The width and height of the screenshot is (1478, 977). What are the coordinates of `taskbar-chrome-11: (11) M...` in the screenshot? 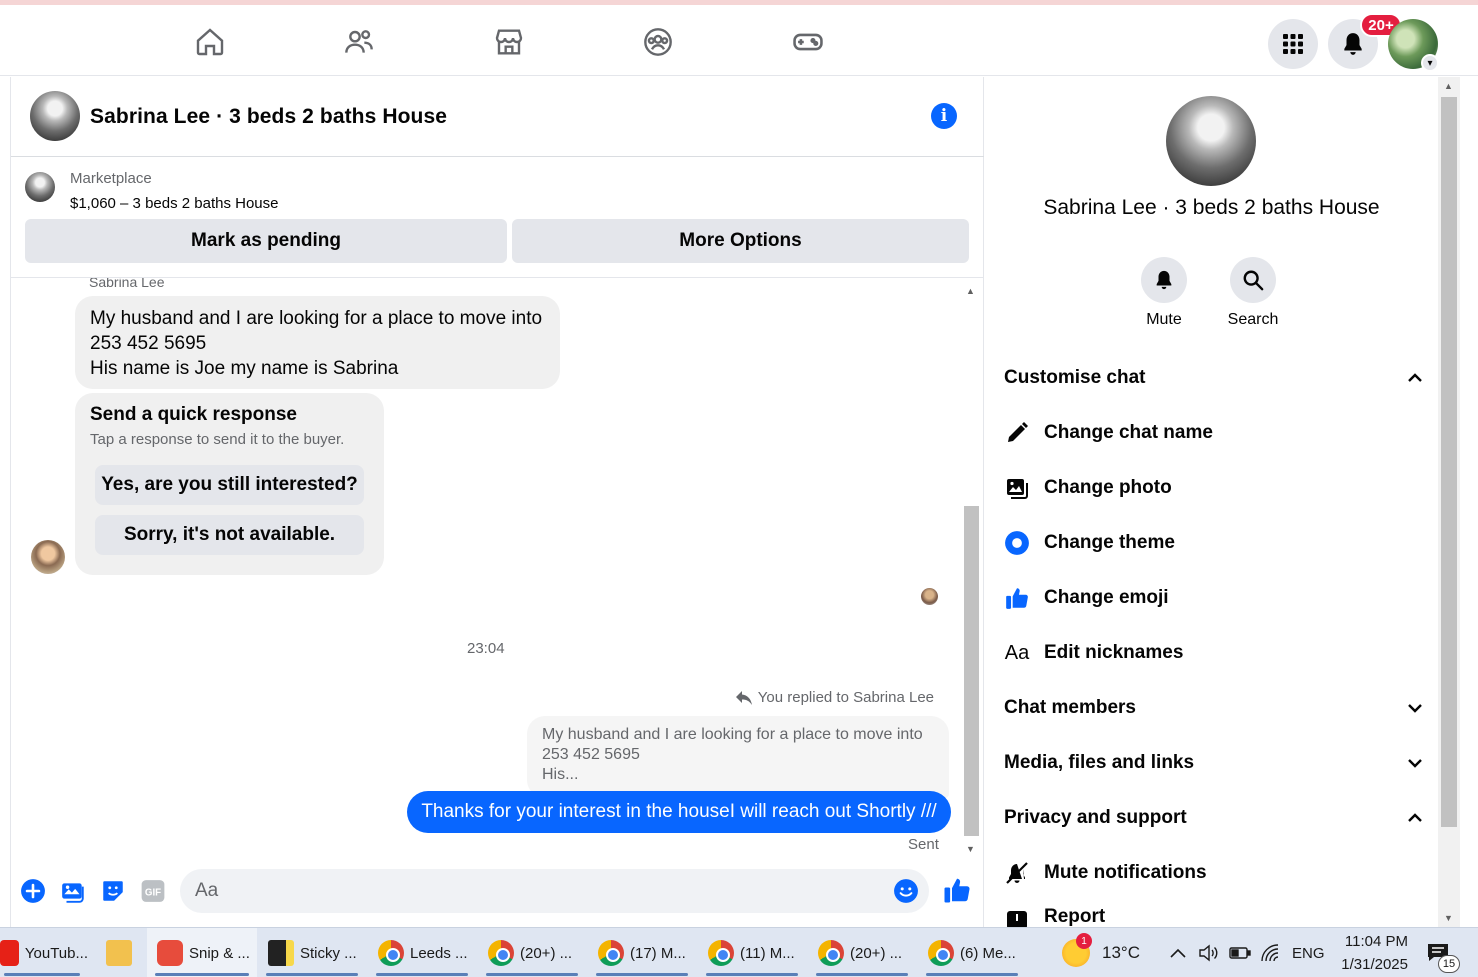 It's located at (752, 952).